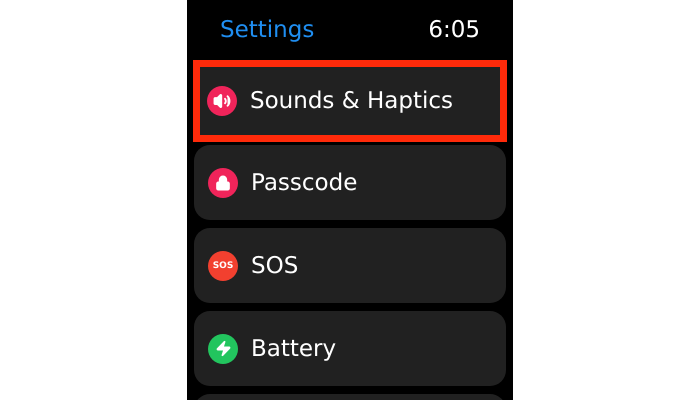  Describe the element at coordinates (350, 348) in the screenshot. I see `settings-row: Battery` at that location.